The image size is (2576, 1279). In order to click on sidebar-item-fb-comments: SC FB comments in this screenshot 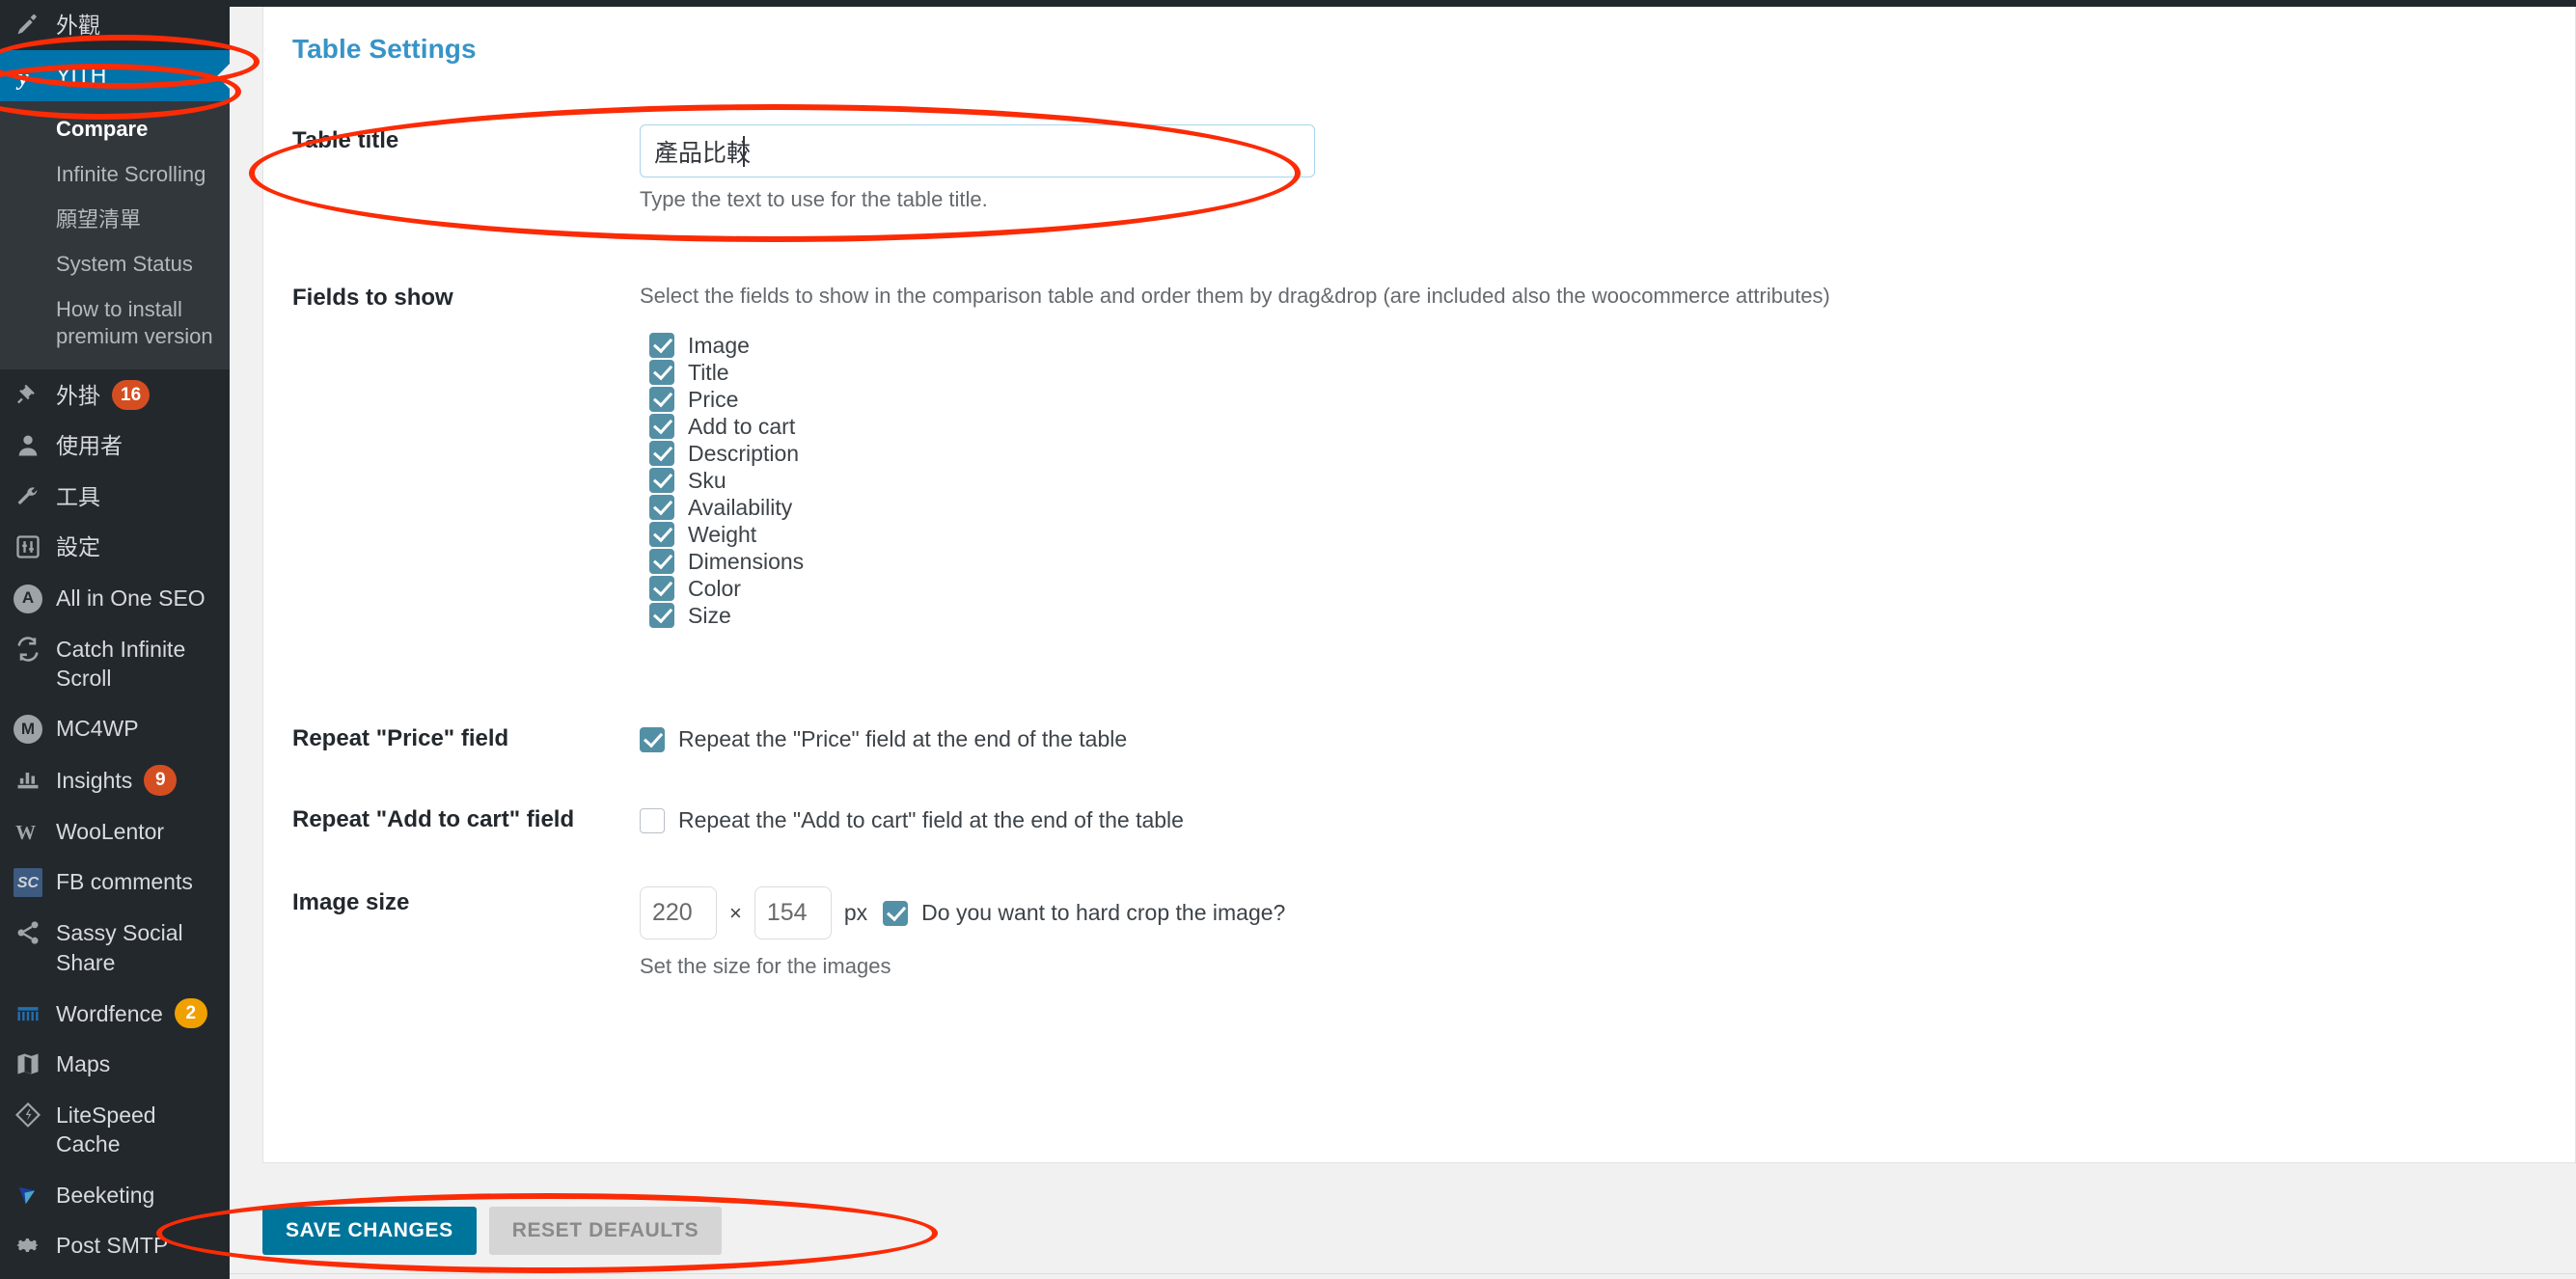, I will do `click(115, 882)`.